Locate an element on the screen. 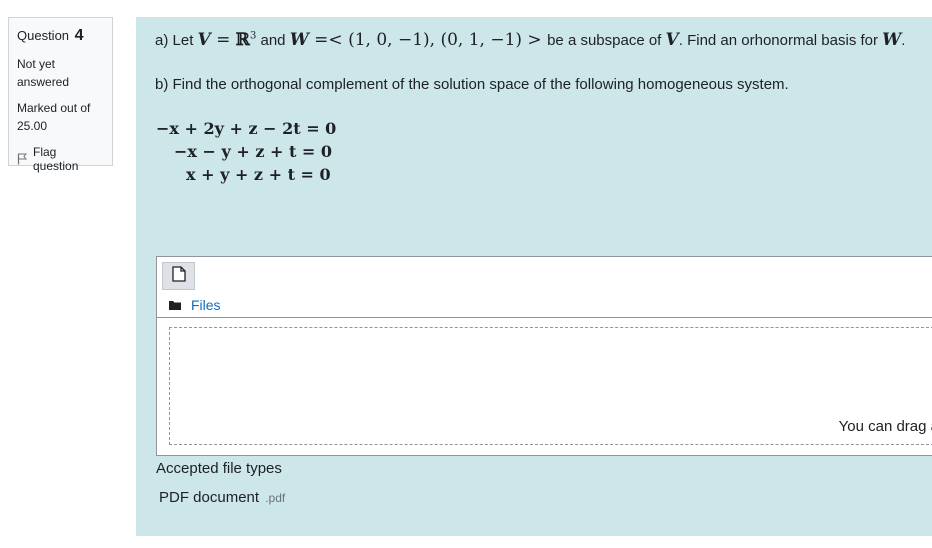 This screenshot has height=548, width=932. accepted-file-type: PDF document .pdf is located at coordinates (222, 497).